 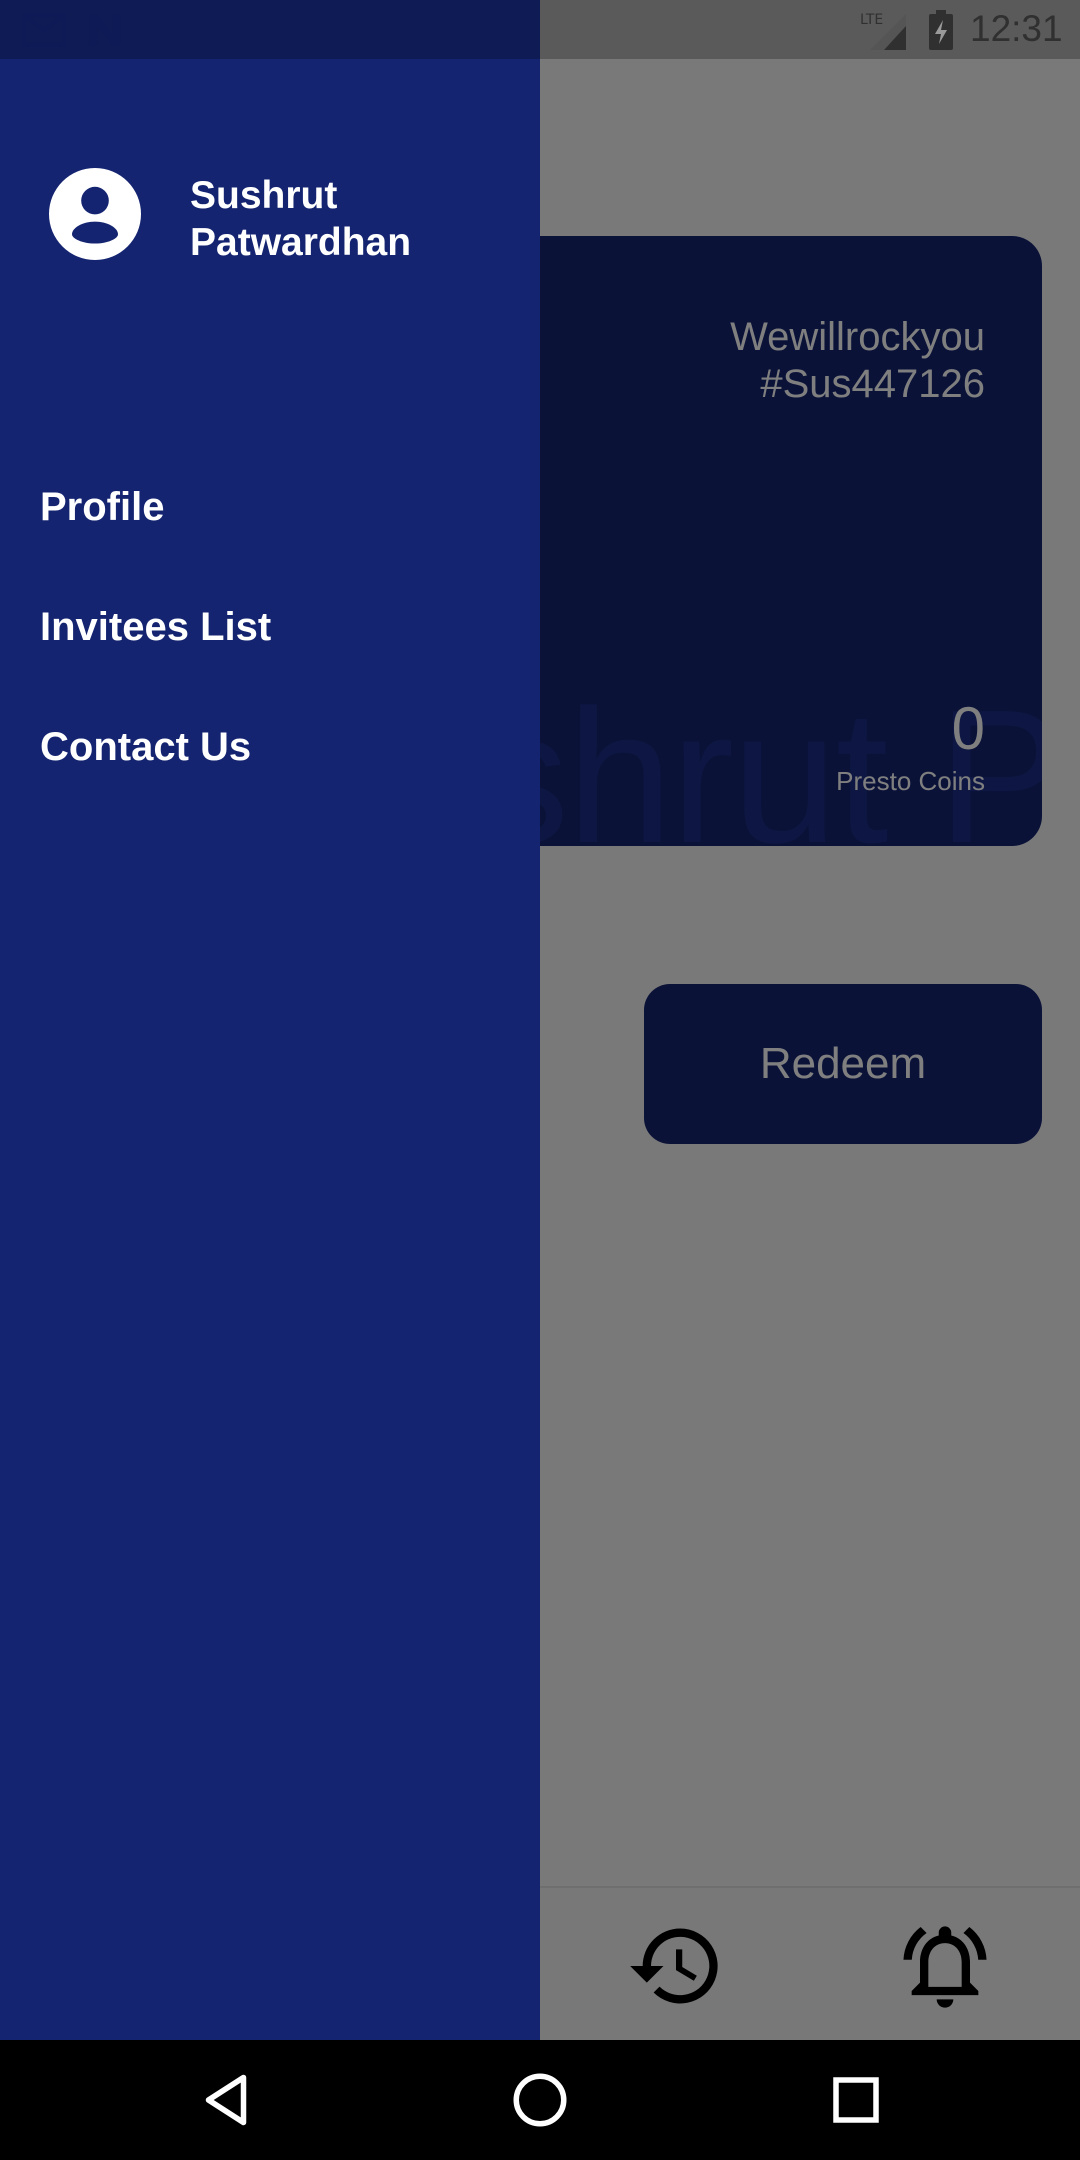 What do you see at coordinates (105, 30) in the screenshot?
I see `n-icon` at bounding box center [105, 30].